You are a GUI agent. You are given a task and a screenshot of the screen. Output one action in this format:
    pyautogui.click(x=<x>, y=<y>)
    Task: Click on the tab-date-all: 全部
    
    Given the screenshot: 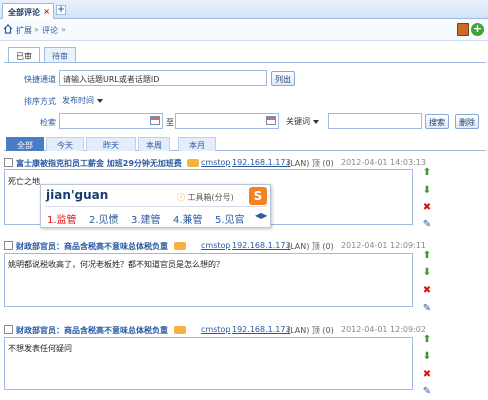 What is the action you would take?
    pyautogui.click(x=25, y=144)
    